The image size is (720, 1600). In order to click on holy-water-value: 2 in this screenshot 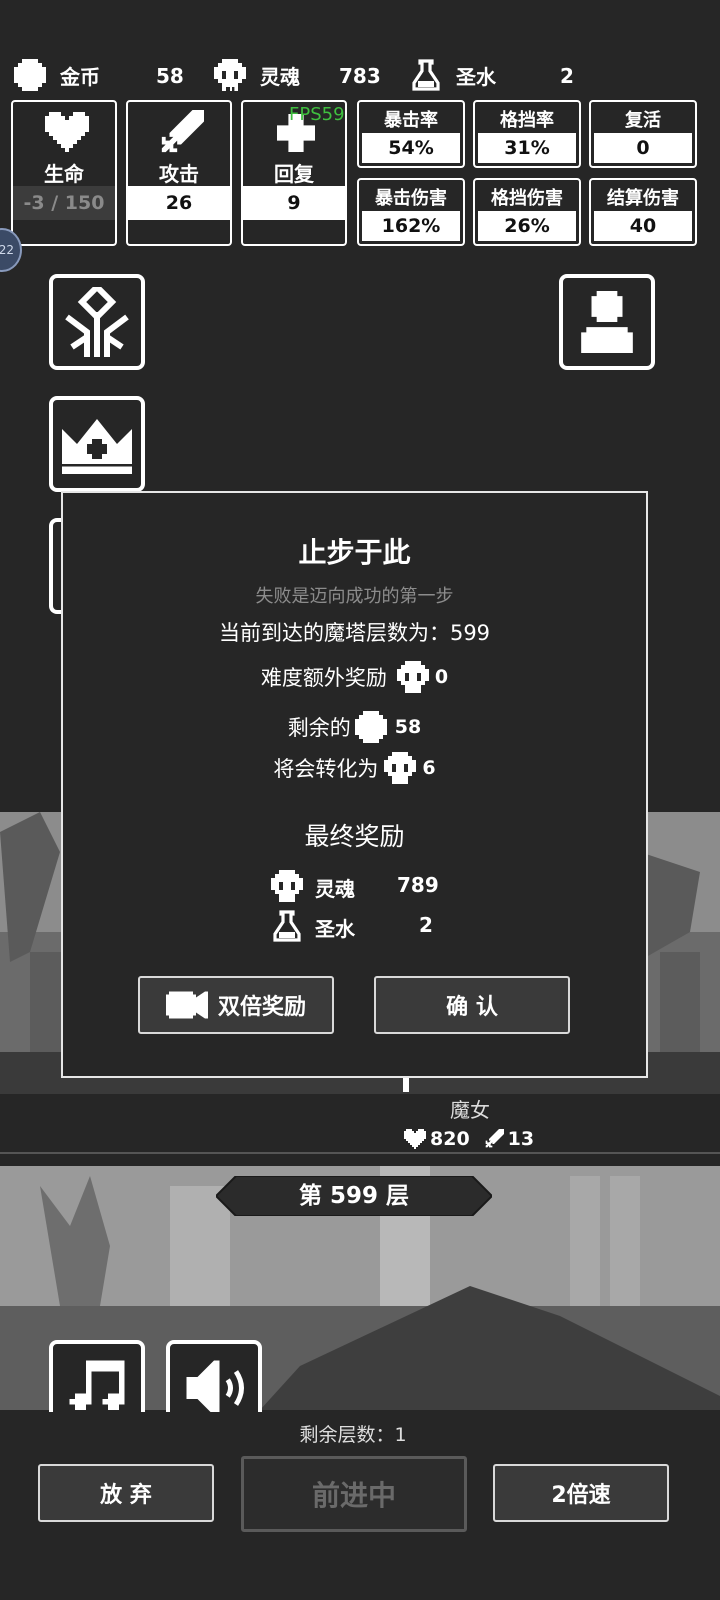, I will do `click(567, 76)`.